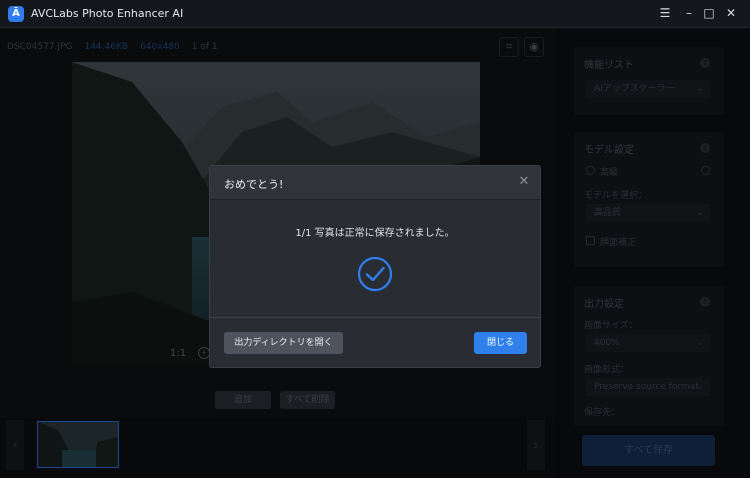  What do you see at coordinates (254, 184) in the screenshot?
I see `dialog-title: おめでとう!` at bounding box center [254, 184].